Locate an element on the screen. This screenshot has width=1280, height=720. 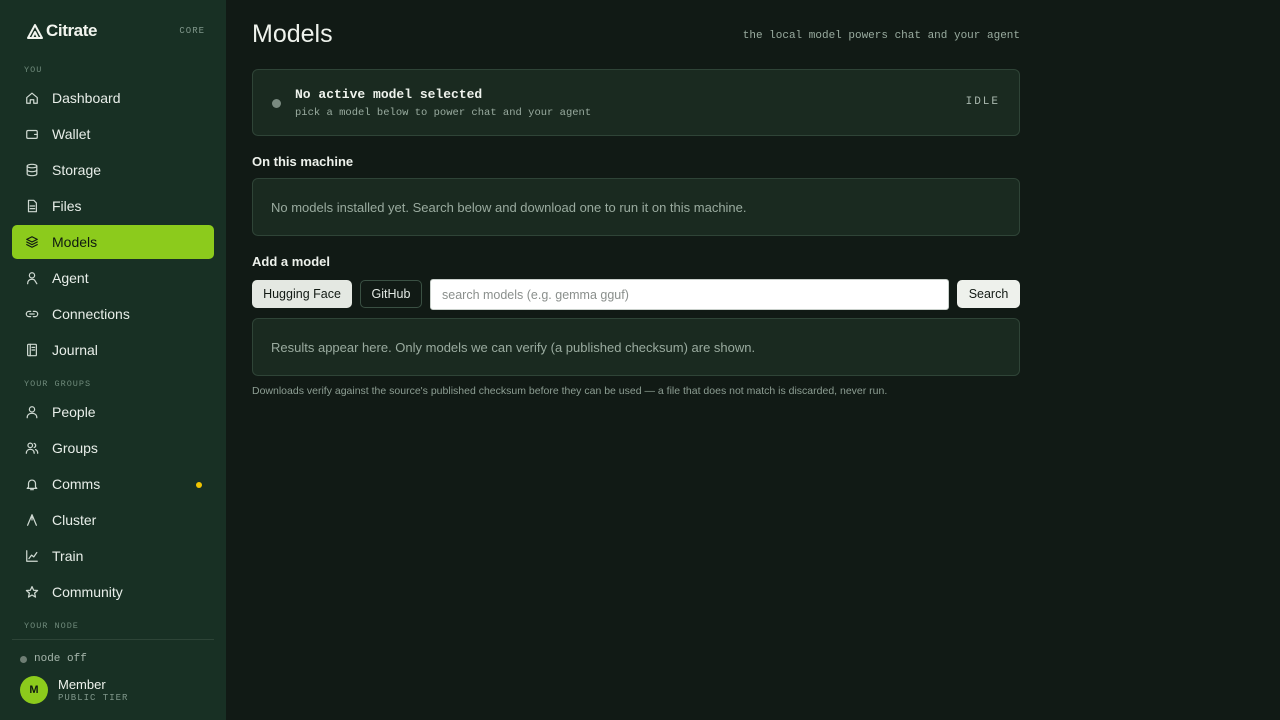
status-dot is located at coordinates (276, 103).